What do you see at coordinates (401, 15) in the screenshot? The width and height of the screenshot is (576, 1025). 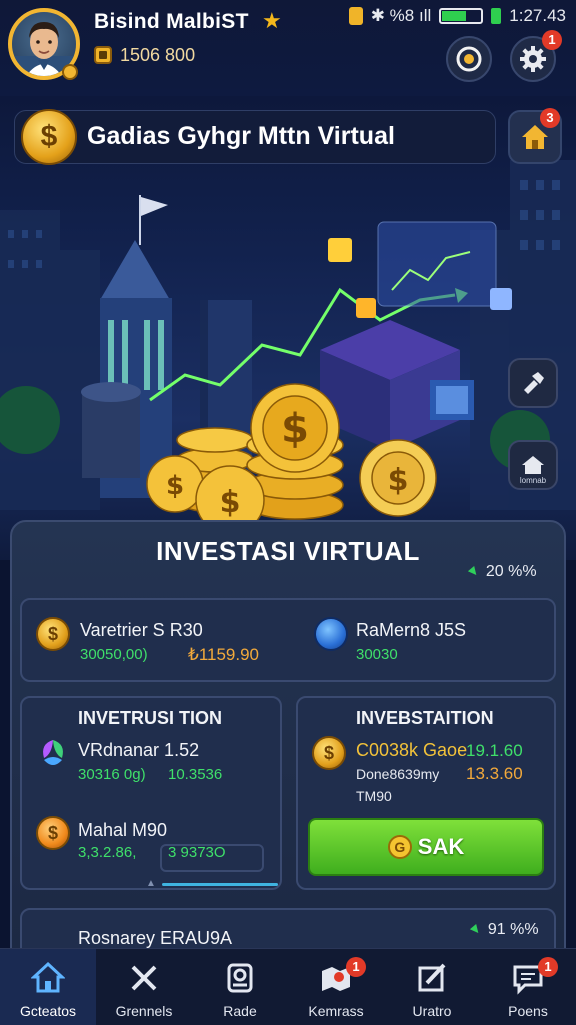 I see `signal-indicators: ✱ %8 ıll` at bounding box center [401, 15].